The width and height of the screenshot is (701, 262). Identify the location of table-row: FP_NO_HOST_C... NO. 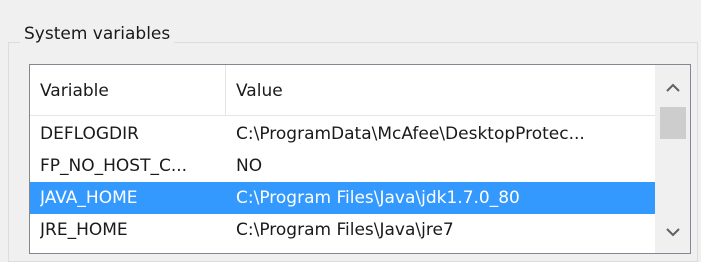
(343, 166).